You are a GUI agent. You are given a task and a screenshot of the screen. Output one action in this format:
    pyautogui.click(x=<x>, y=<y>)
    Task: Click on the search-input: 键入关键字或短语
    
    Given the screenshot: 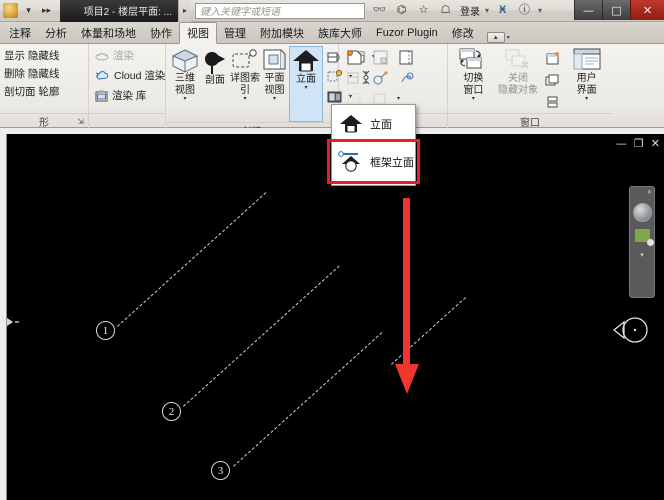 What is the action you would take?
    pyautogui.click(x=280, y=10)
    